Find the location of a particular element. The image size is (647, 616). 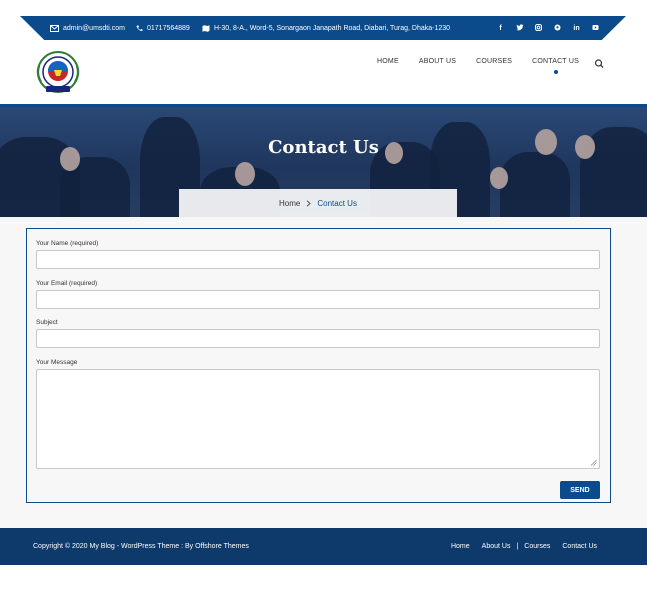

nav-courses: COURSES is located at coordinates (494, 64).